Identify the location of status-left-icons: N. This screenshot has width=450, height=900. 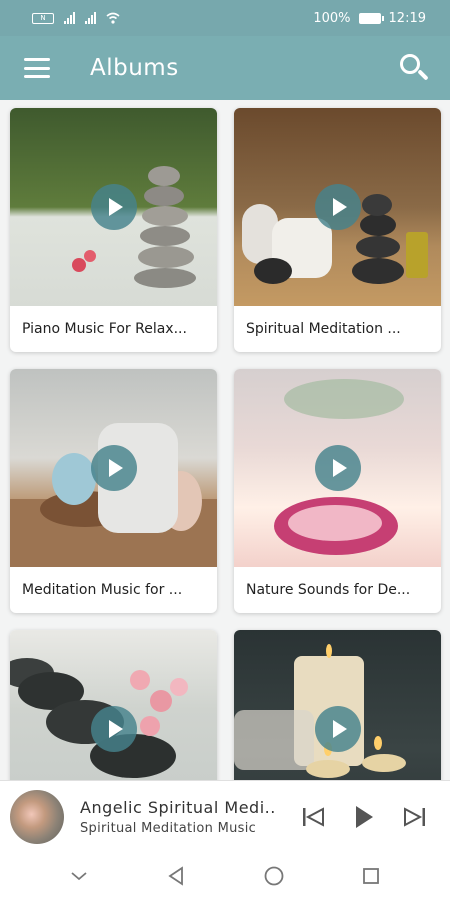
(76, 18).